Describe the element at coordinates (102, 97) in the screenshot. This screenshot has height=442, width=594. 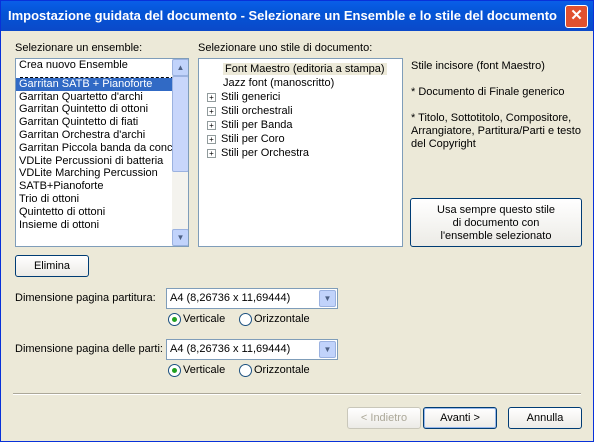
I see `list-item: Garritan Quartetto d'archi` at that location.